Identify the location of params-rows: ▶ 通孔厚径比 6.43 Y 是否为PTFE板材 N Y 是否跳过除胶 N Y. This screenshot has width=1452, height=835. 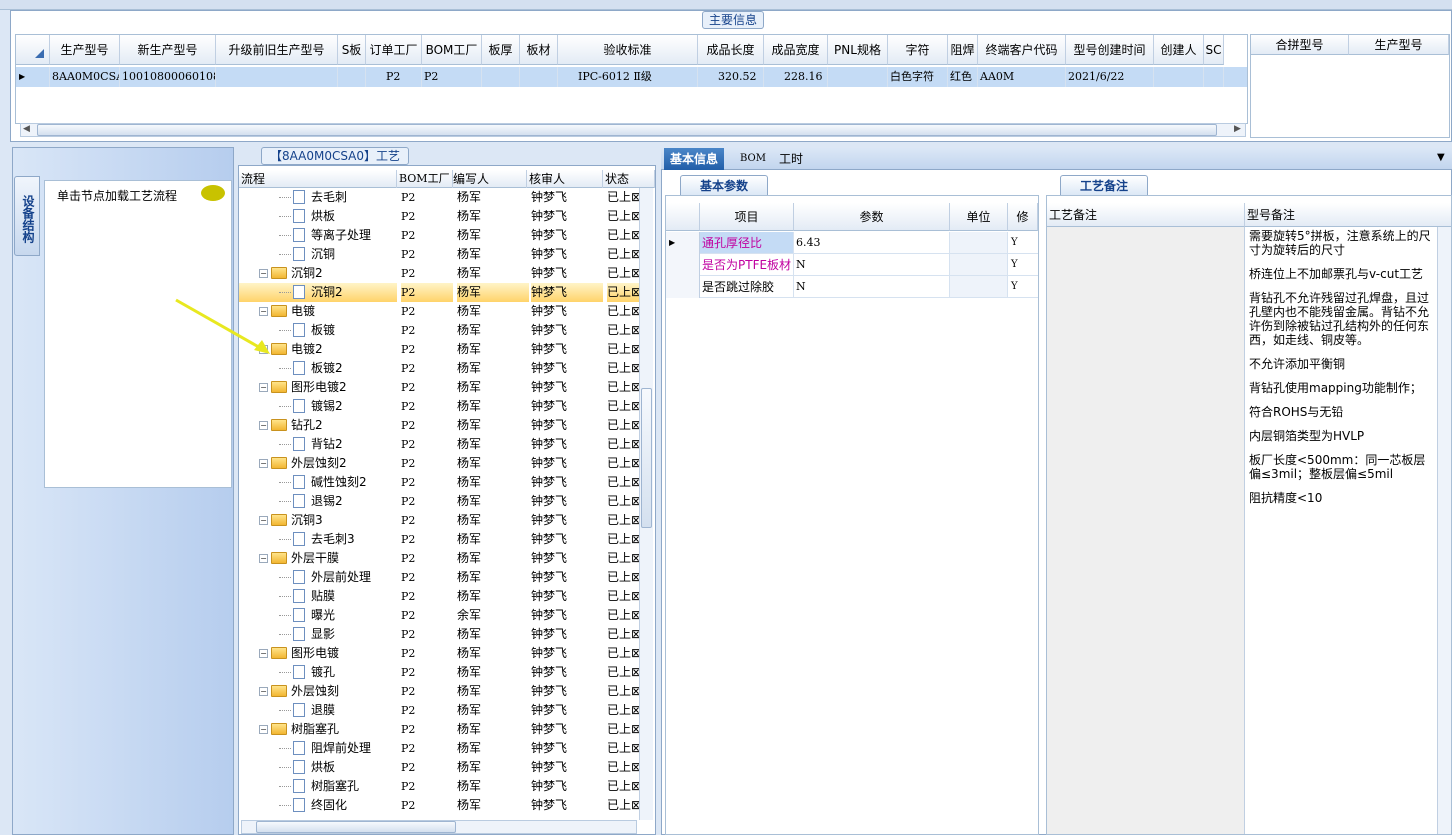
(852, 282).